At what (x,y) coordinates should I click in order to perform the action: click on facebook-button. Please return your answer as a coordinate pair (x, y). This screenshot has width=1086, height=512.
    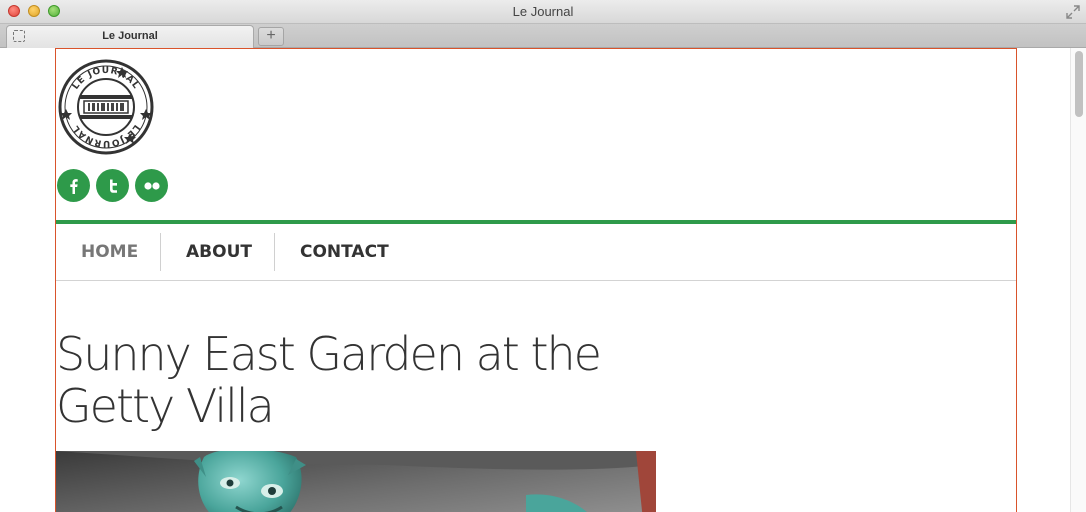
    Looking at the image, I should click on (73, 185).